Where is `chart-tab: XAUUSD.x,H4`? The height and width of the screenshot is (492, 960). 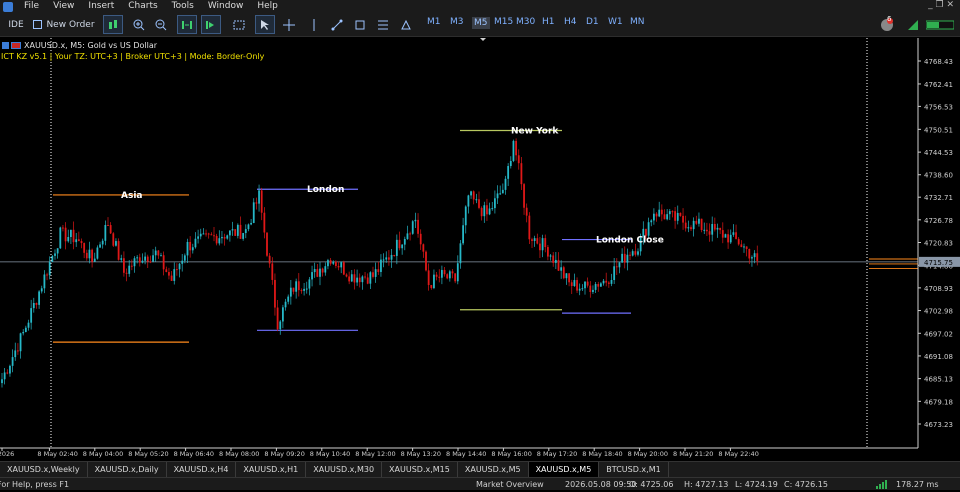
chart-tab: XAUUSD.x,H4 is located at coordinates (202, 469).